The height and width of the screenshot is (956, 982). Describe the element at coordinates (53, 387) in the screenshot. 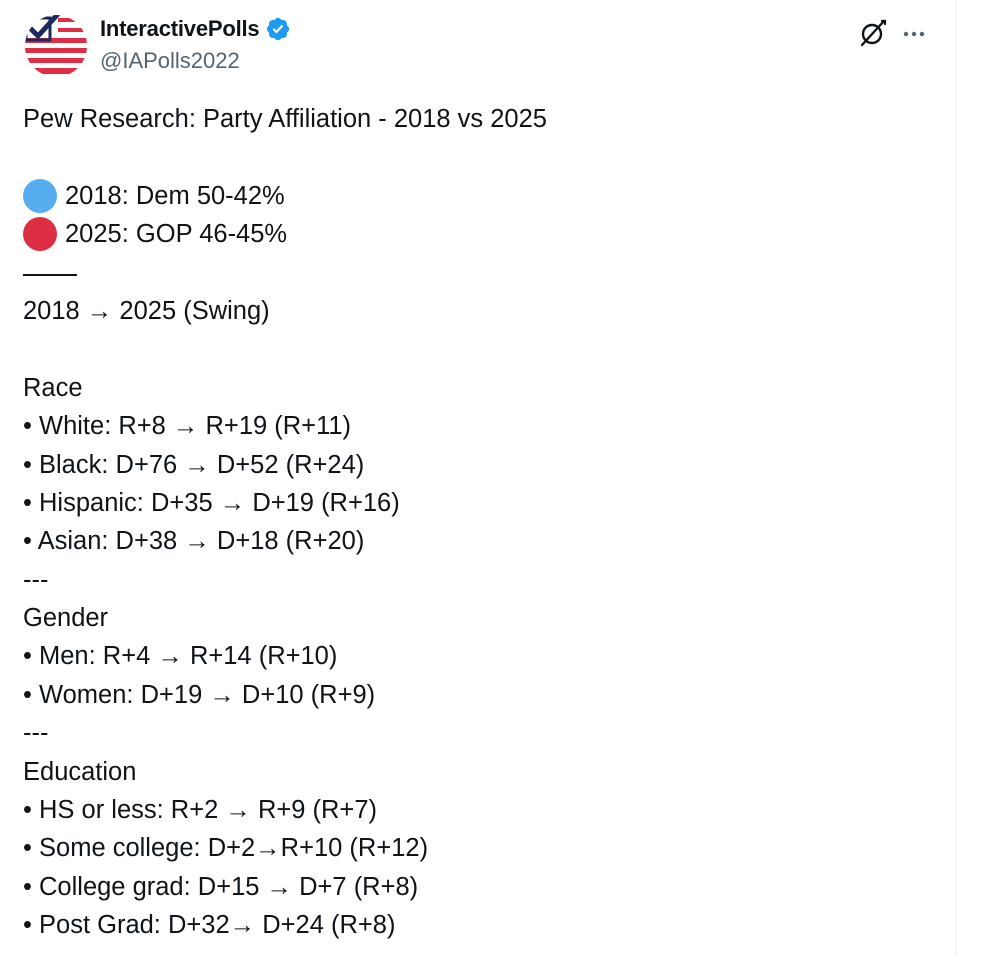

I see `section-heading-race: Race` at that location.